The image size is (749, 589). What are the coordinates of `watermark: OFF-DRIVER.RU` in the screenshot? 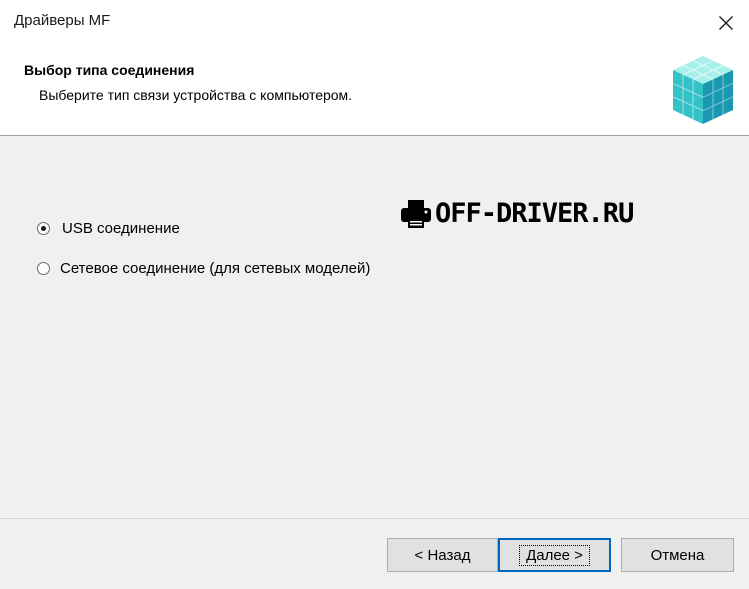 It's located at (516, 213).